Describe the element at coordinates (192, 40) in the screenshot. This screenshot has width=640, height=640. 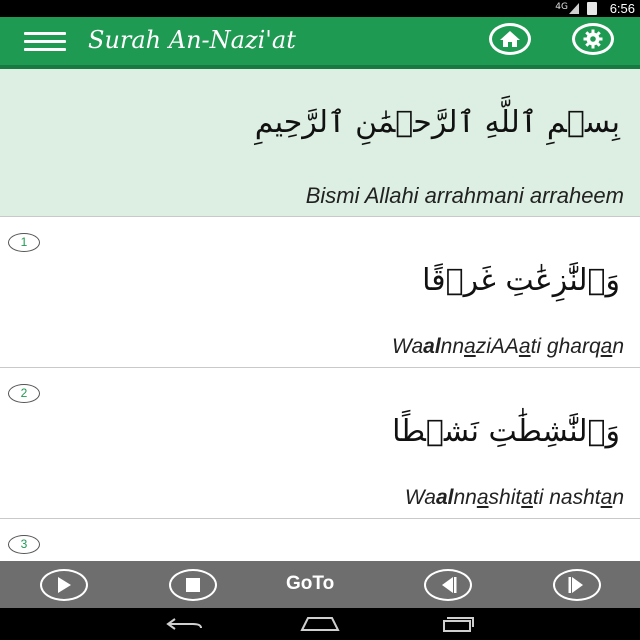
I see `page-title: Surah An-Nazi'at` at that location.